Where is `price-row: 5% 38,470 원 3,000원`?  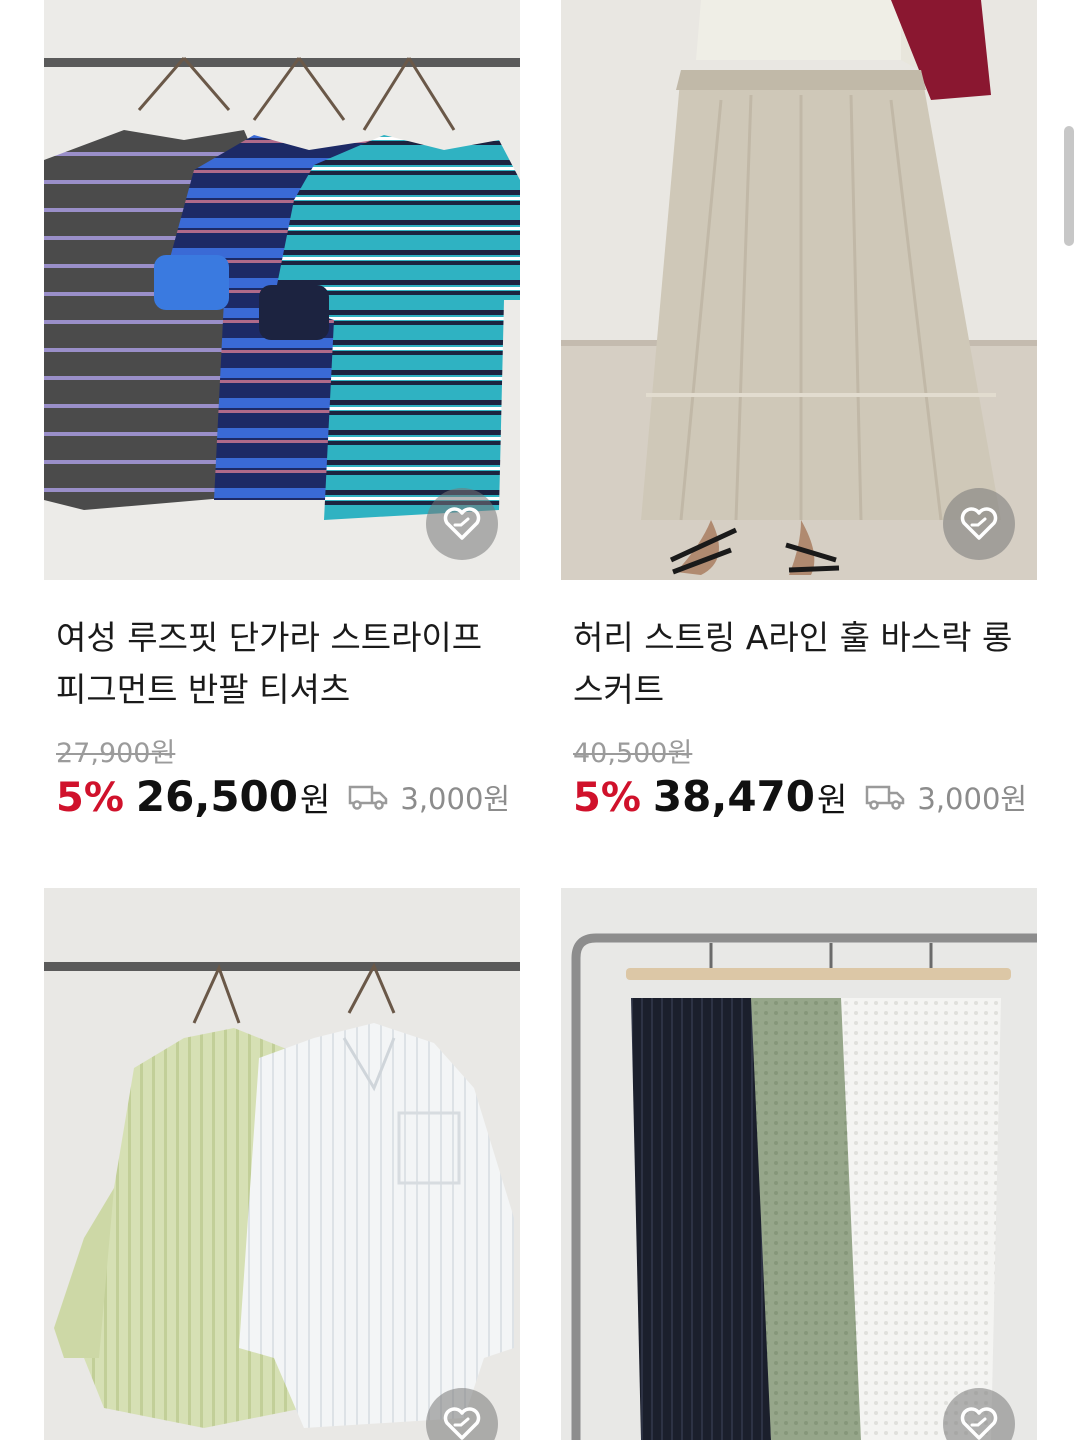
price-row: 5% 38,470 원 3,000원 is located at coordinates (800, 796).